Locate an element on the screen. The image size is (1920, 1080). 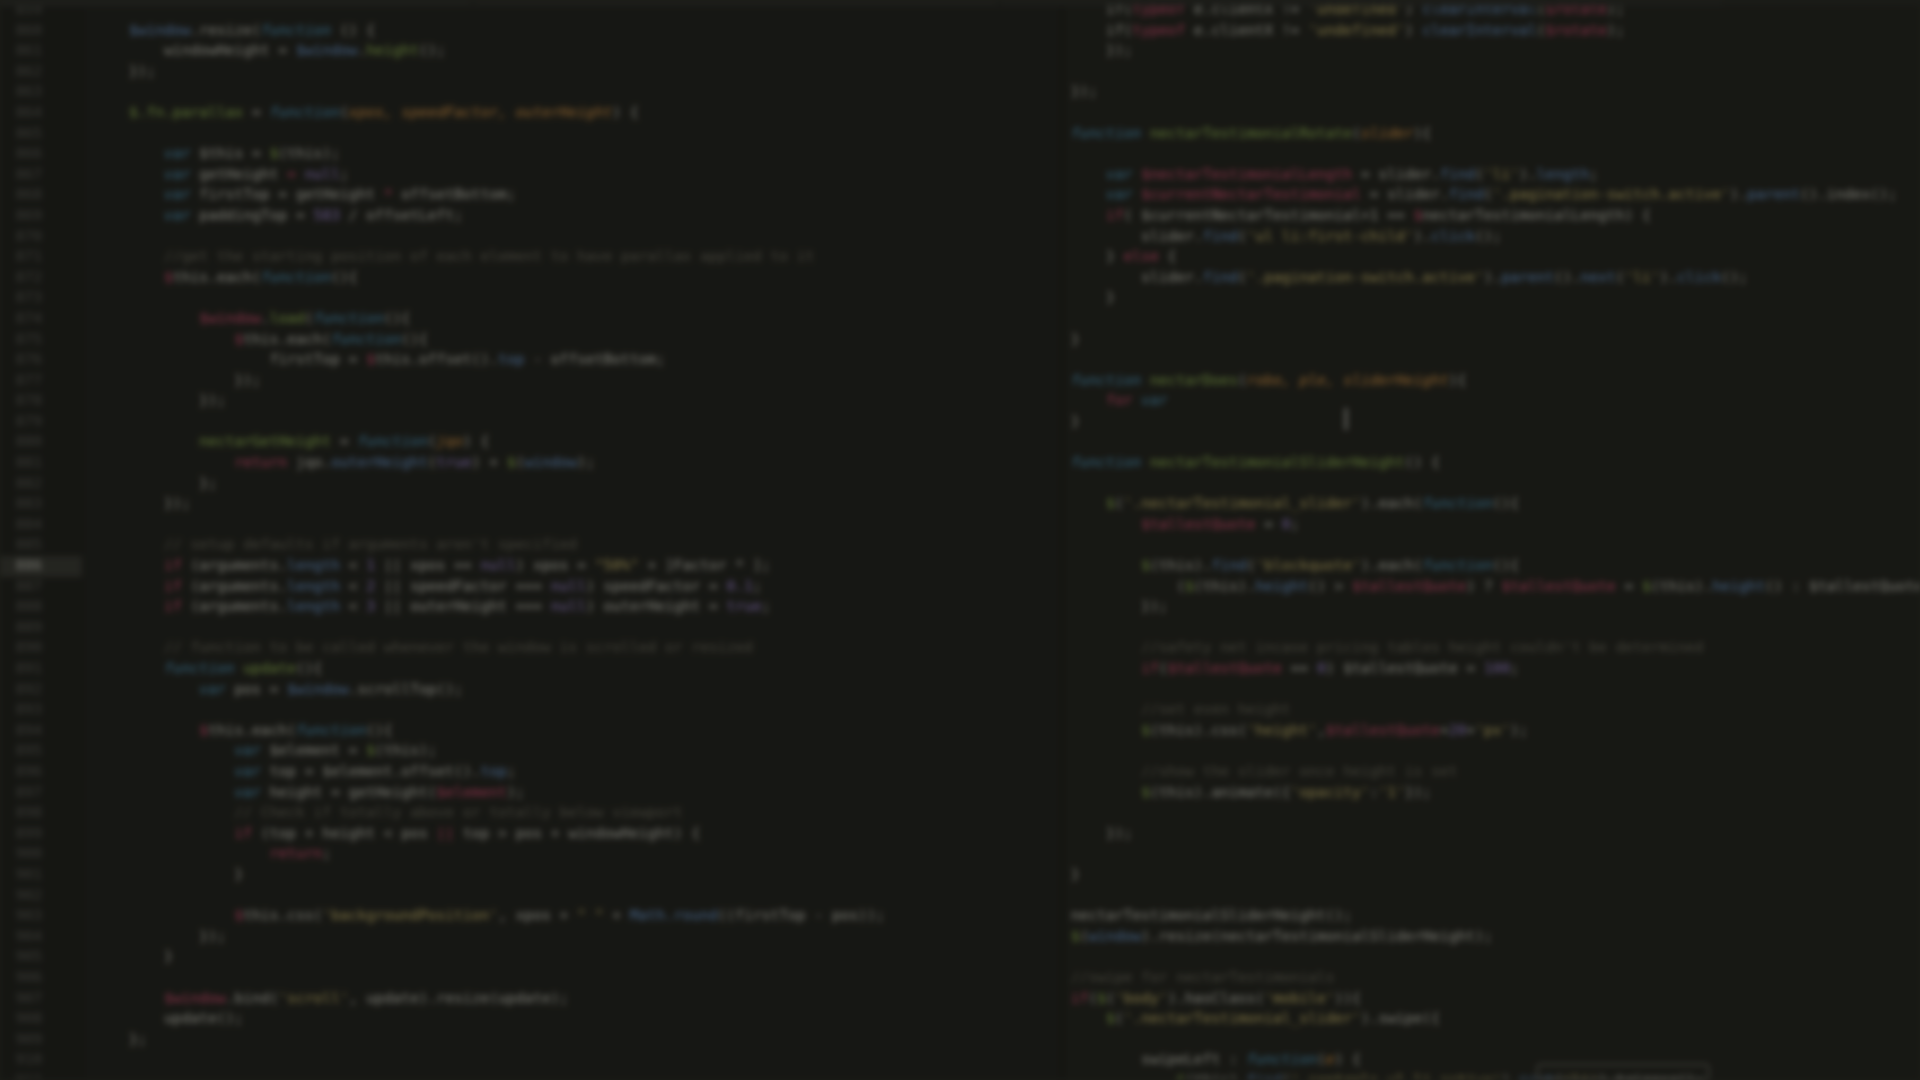
code-line: update(); is located at coordinates (595, 1019).